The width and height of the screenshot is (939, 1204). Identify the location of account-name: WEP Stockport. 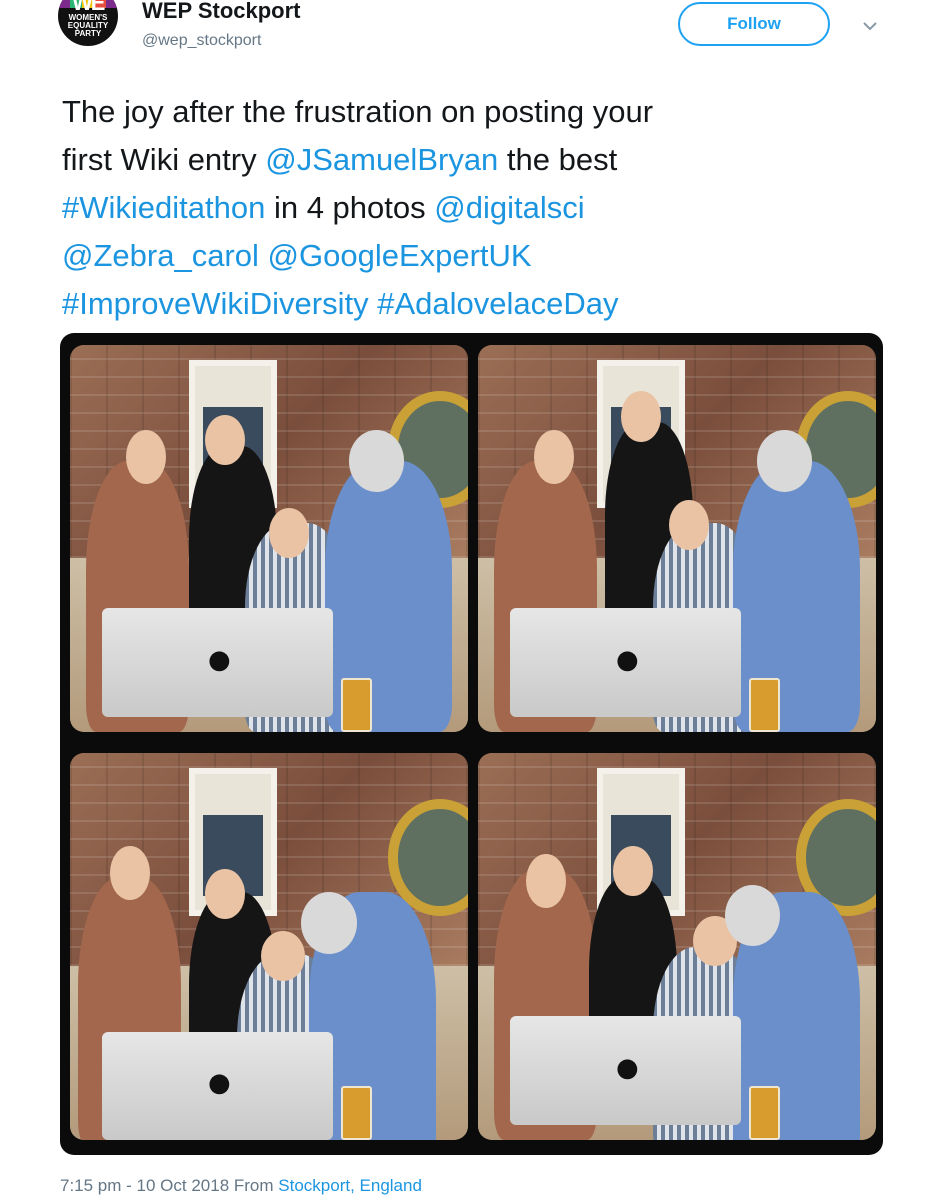
(221, 12).